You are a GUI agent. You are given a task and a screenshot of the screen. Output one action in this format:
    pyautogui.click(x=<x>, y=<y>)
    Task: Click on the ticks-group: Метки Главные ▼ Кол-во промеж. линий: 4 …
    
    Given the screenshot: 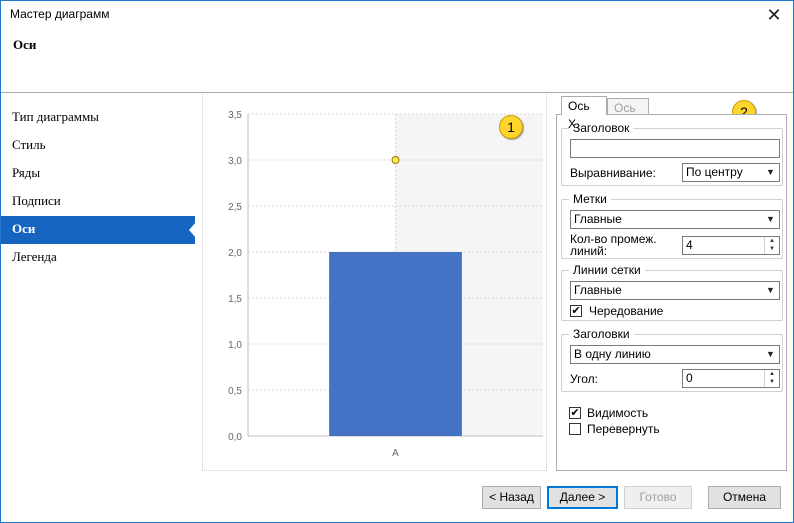 What is the action you would take?
    pyautogui.click(x=672, y=225)
    